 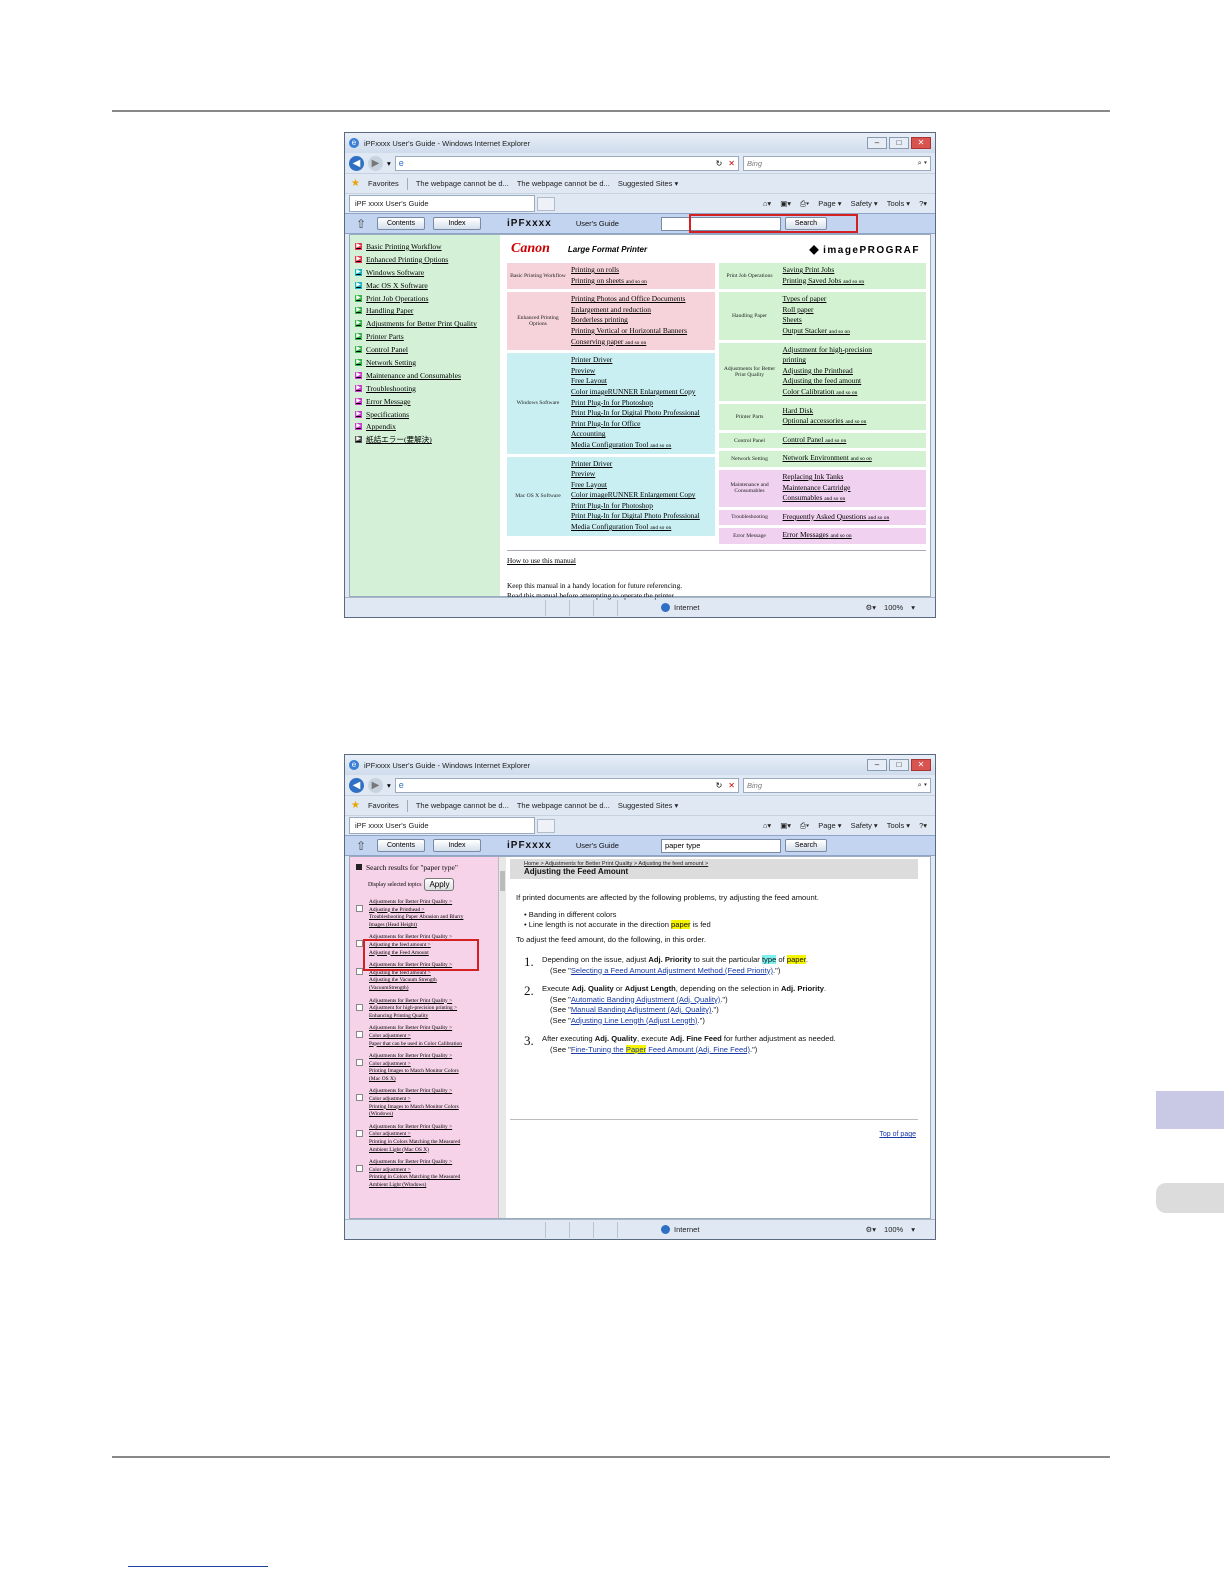 What do you see at coordinates (922, 163) in the screenshot?
I see `search-icon: ⌕ ▾` at bounding box center [922, 163].